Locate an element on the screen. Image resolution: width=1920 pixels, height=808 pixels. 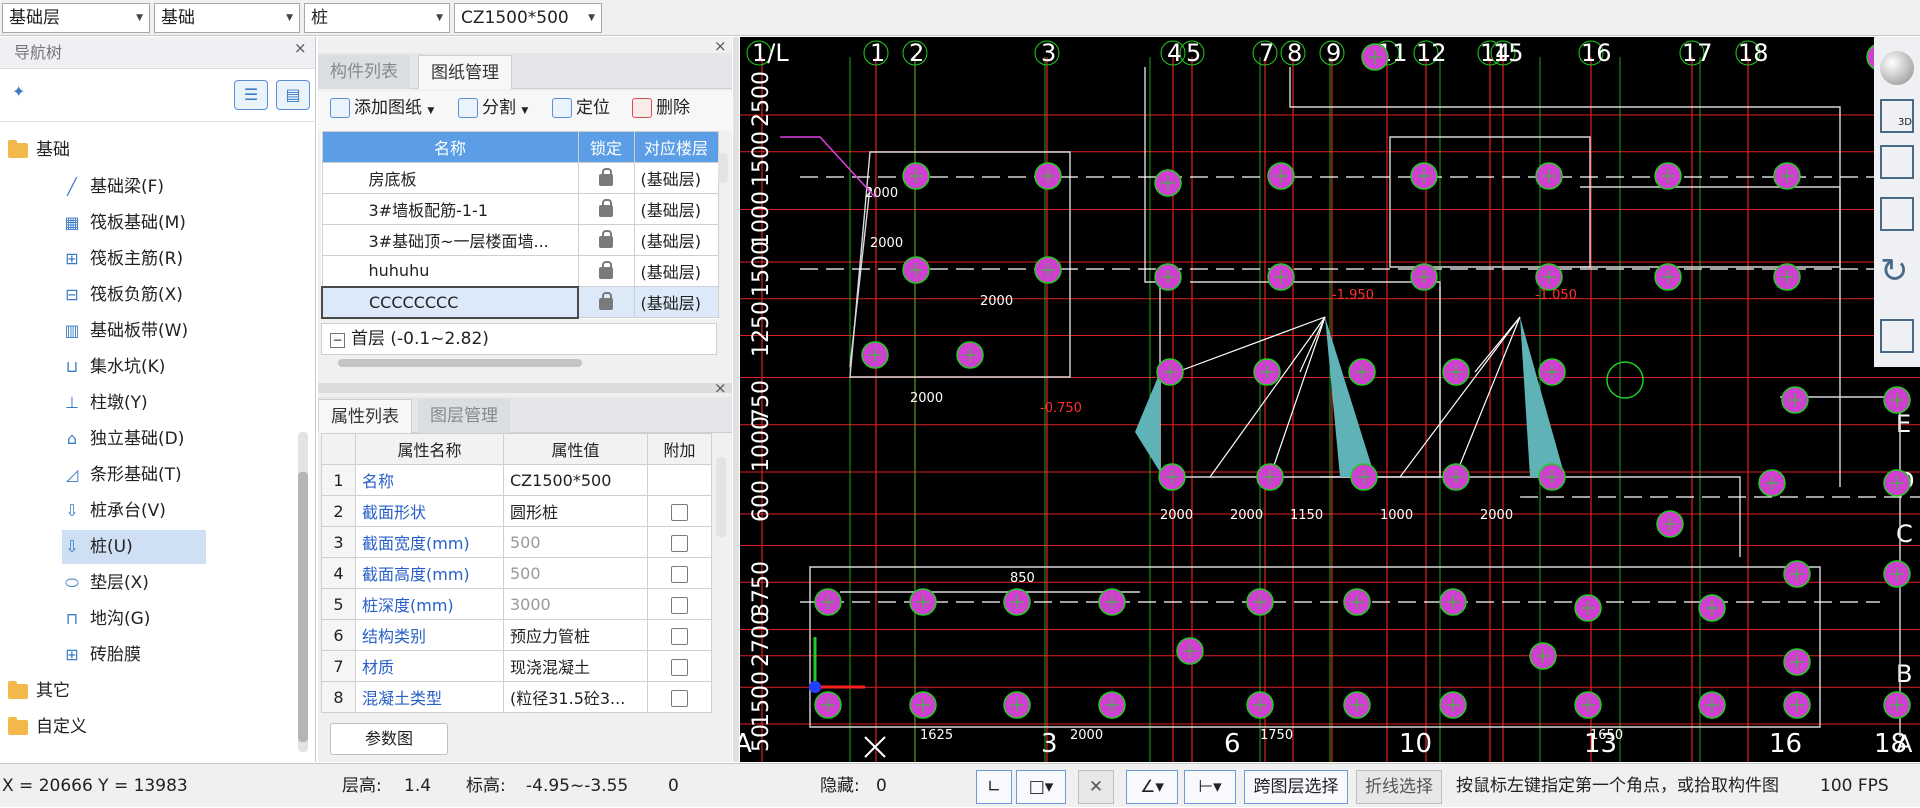
element-select: 桩 ▼ is located at coordinates (377, 18).